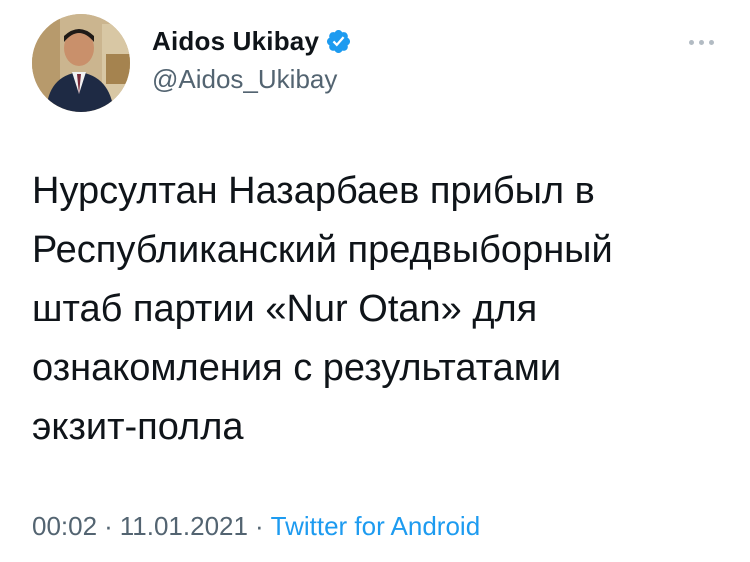 The image size is (750, 562). I want to click on author-name-row: Aidos Ukibay, so click(252, 41).